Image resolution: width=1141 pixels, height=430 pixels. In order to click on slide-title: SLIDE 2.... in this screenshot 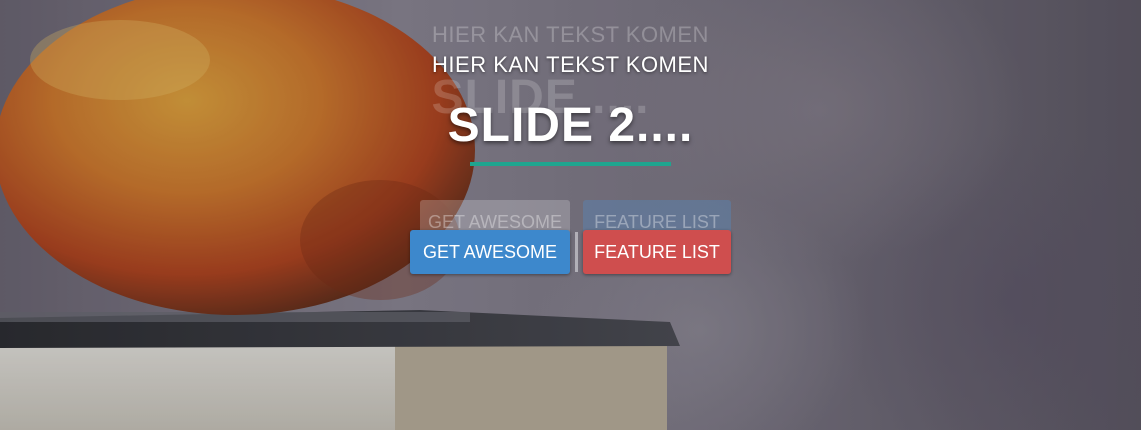, I will do `click(570, 125)`.